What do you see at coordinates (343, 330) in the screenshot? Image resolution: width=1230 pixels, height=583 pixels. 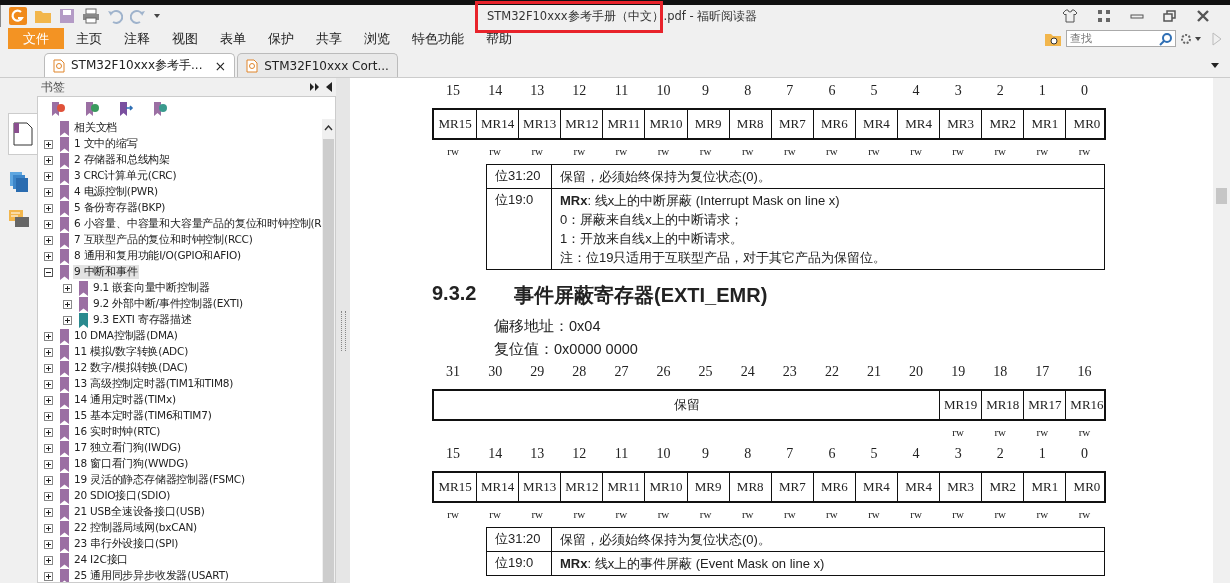 I see `splitter-handle` at bounding box center [343, 330].